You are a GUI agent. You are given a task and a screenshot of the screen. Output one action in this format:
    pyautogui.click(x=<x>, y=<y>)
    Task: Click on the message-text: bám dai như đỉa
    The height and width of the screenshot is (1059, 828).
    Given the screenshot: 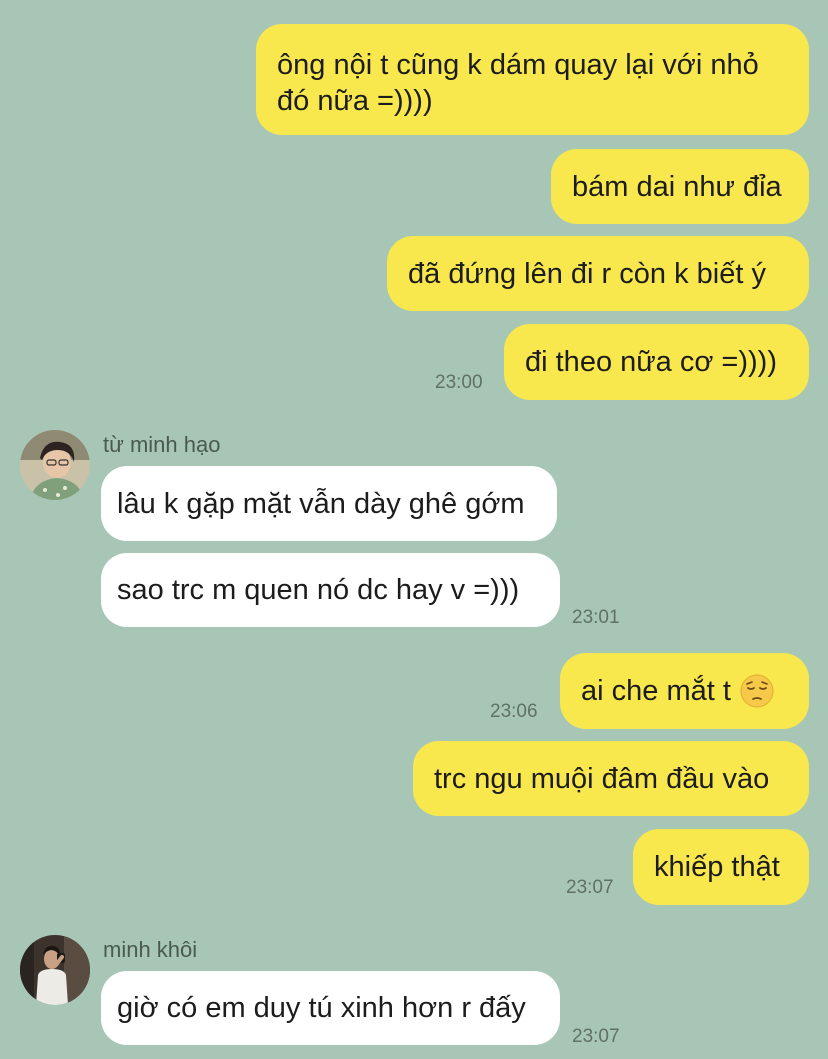 What is the action you would take?
    pyautogui.click(x=677, y=186)
    